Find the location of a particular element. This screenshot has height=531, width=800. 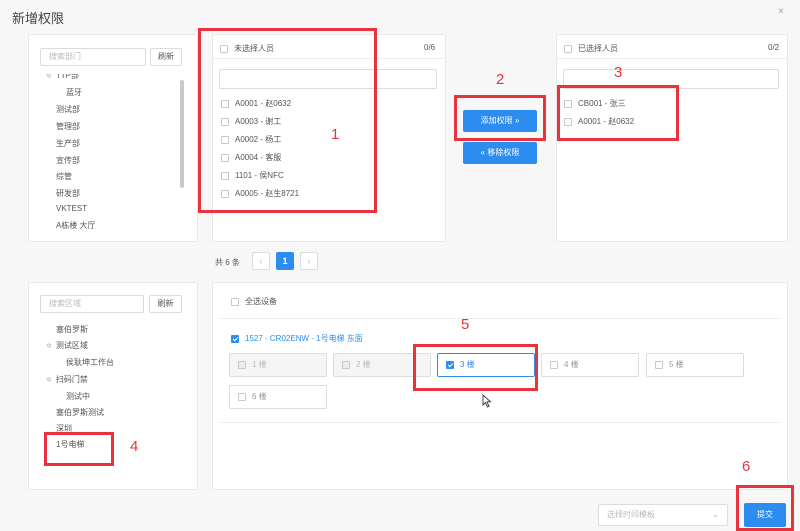

department-scrollbar is located at coordinates (182, 134).